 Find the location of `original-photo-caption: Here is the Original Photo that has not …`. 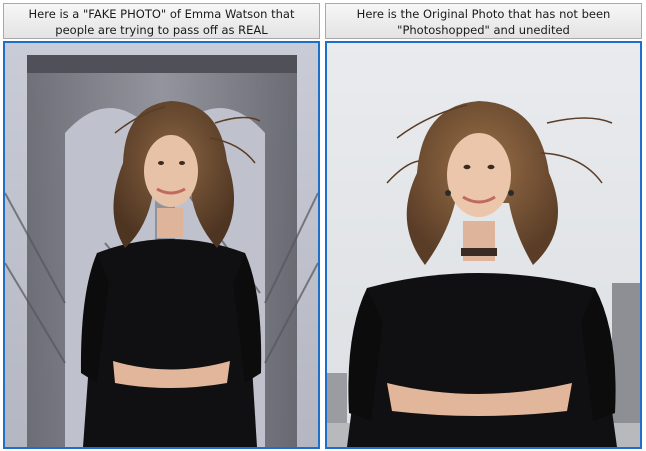

original-photo-caption: Here is the Original Photo that has not … is located at coordinates (483, 21).